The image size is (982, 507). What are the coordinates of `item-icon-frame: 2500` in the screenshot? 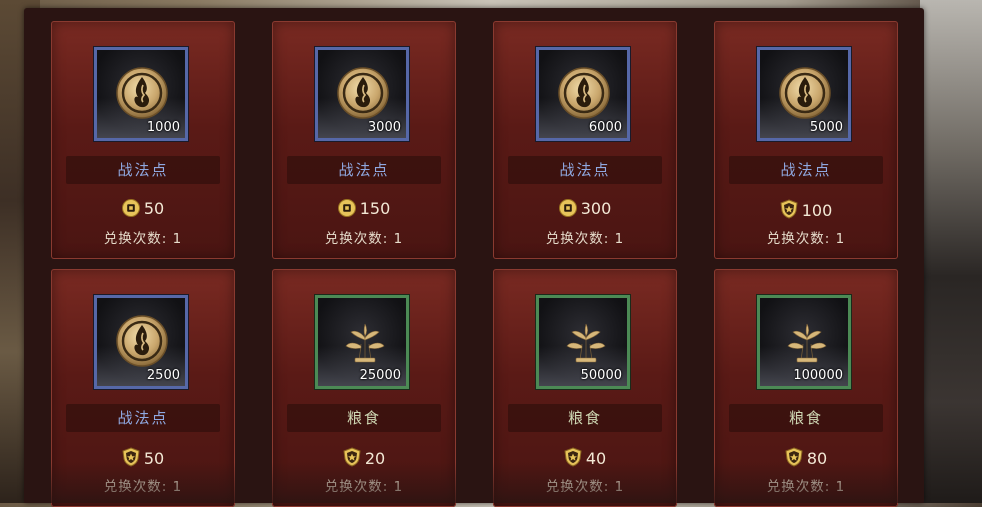 It's located at (141, 342).